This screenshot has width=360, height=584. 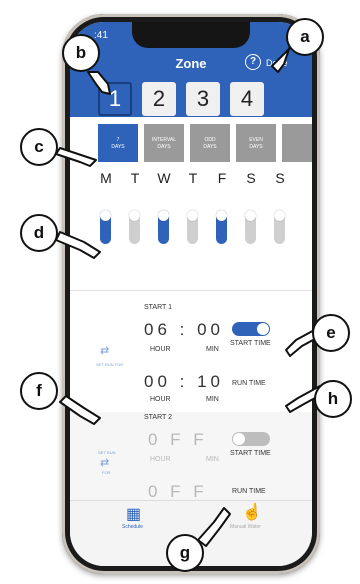 I want to click on callout-h: h, so click(x=333, y=399).